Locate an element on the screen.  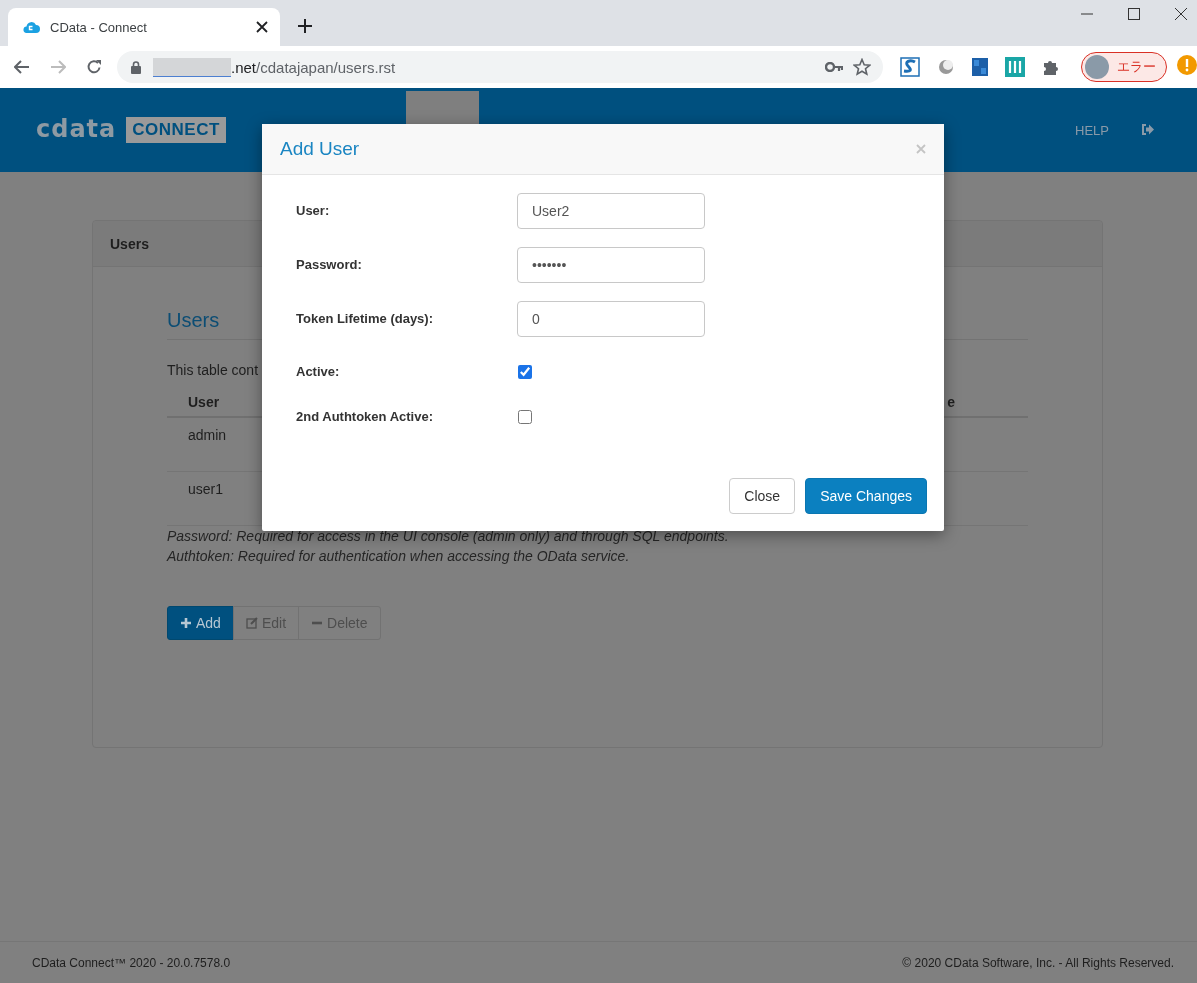
back-icon is located at coordinates (22, 67).